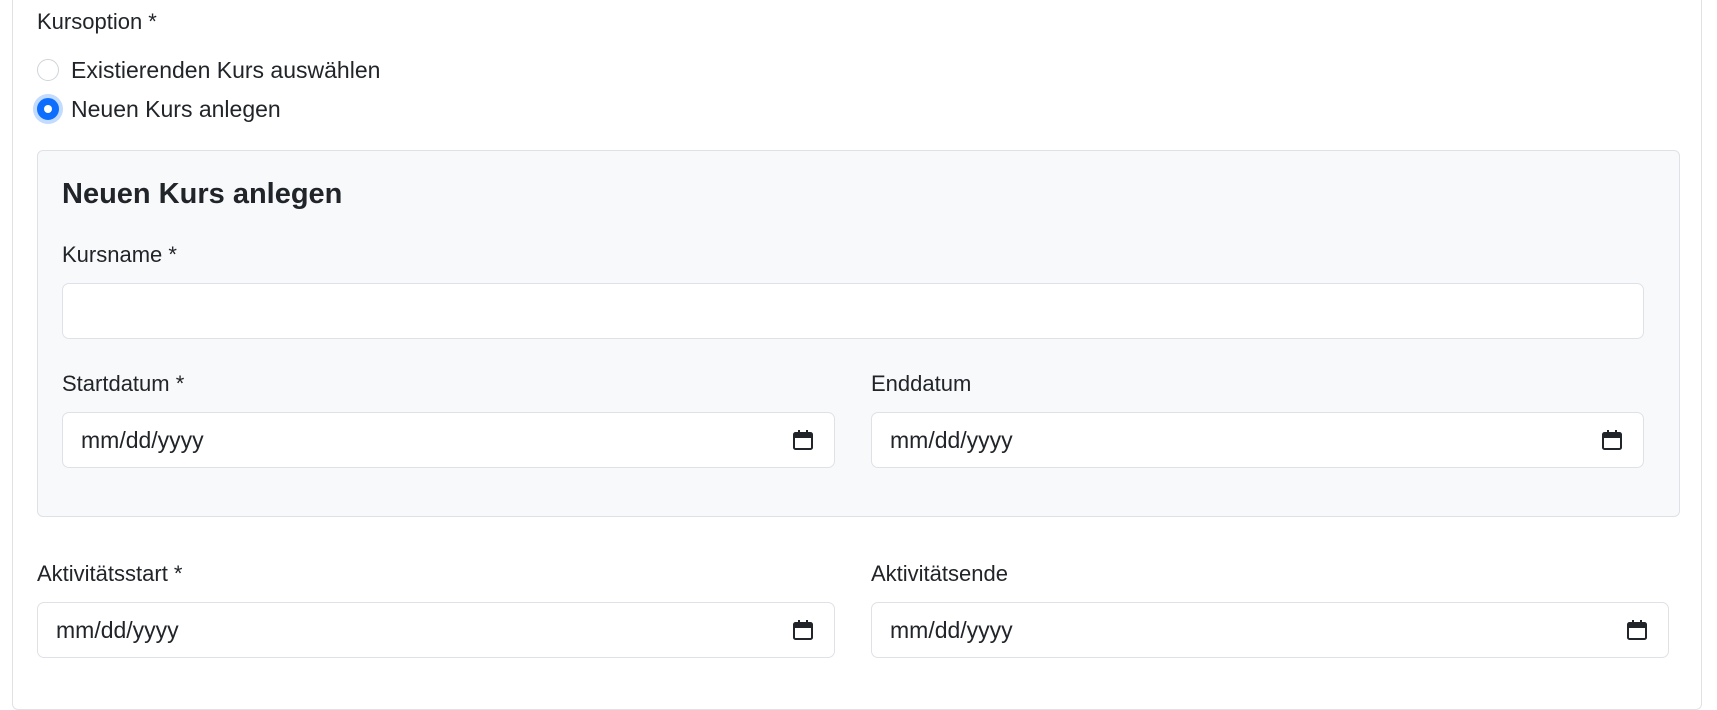 The height and width of the screenshot is (710, 1717). I want to click on end-date-placeholder: mm/dd/yyyy, so click(951, 439).